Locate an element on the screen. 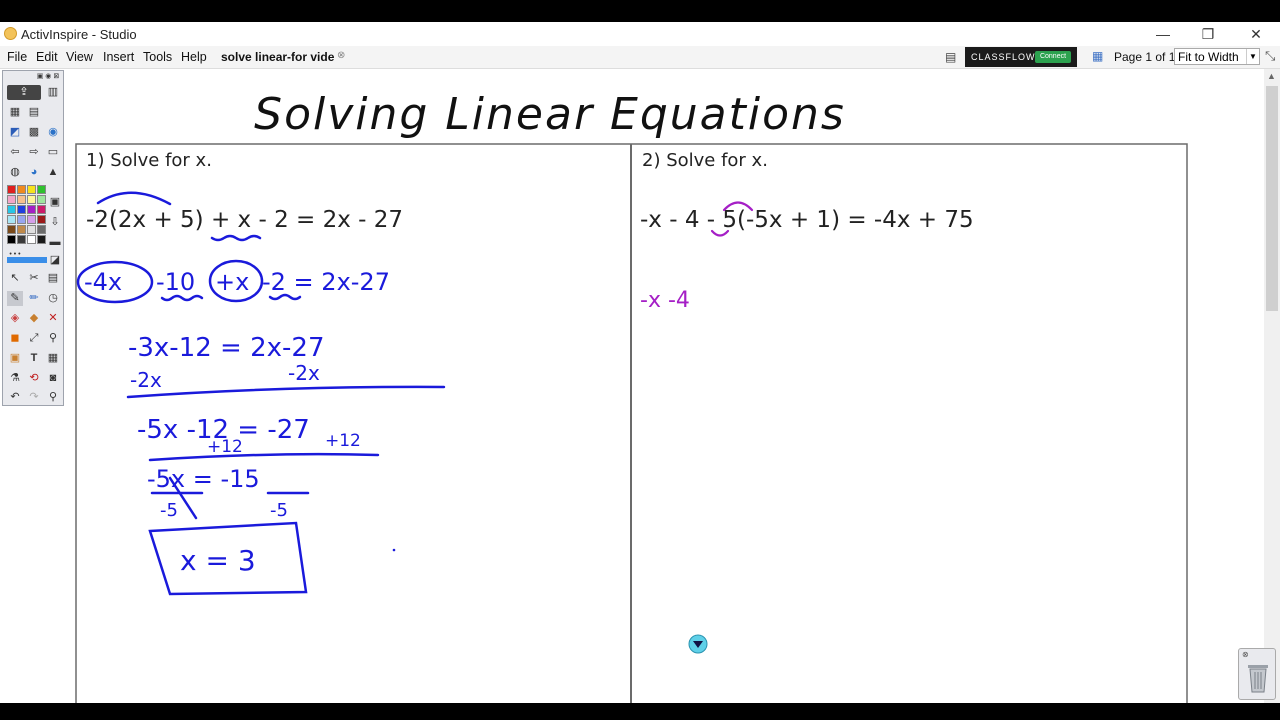  main-menu-icon: ⇪ is located at coordinates (24, 92).